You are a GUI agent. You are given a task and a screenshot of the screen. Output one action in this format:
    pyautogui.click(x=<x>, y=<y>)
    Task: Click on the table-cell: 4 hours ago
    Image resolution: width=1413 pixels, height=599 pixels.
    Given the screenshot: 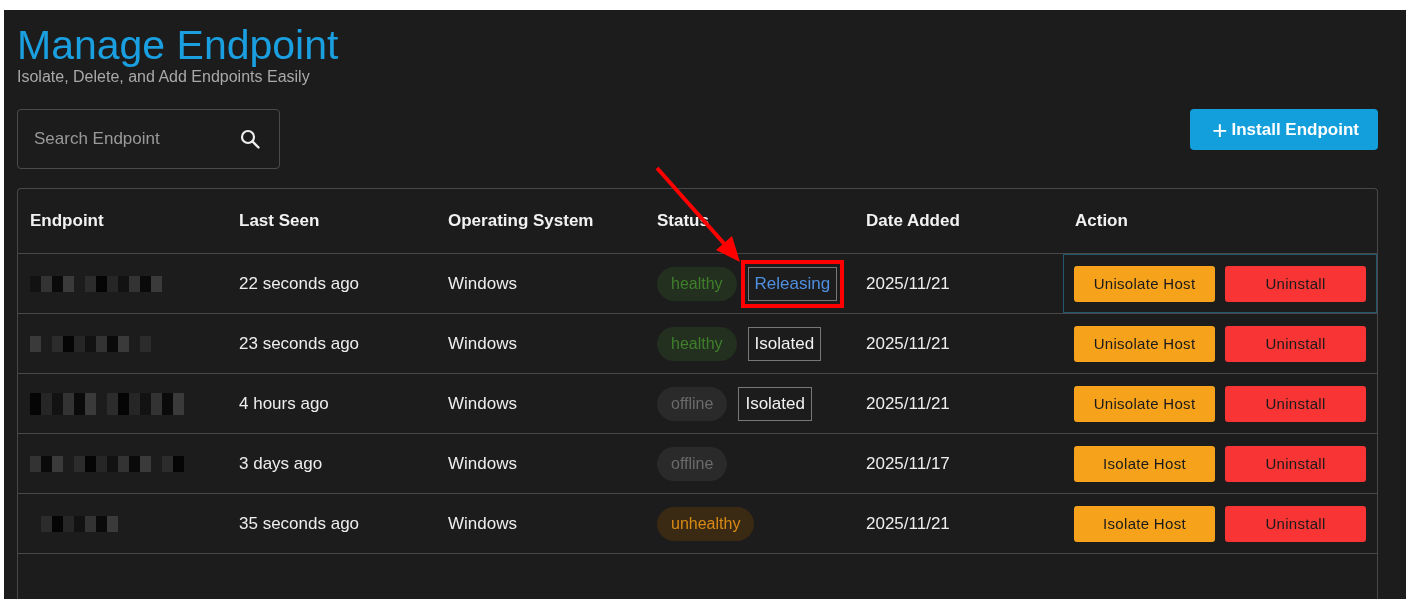 What is the action you would take?
    pyautogui.click(x=284, y=403)
    